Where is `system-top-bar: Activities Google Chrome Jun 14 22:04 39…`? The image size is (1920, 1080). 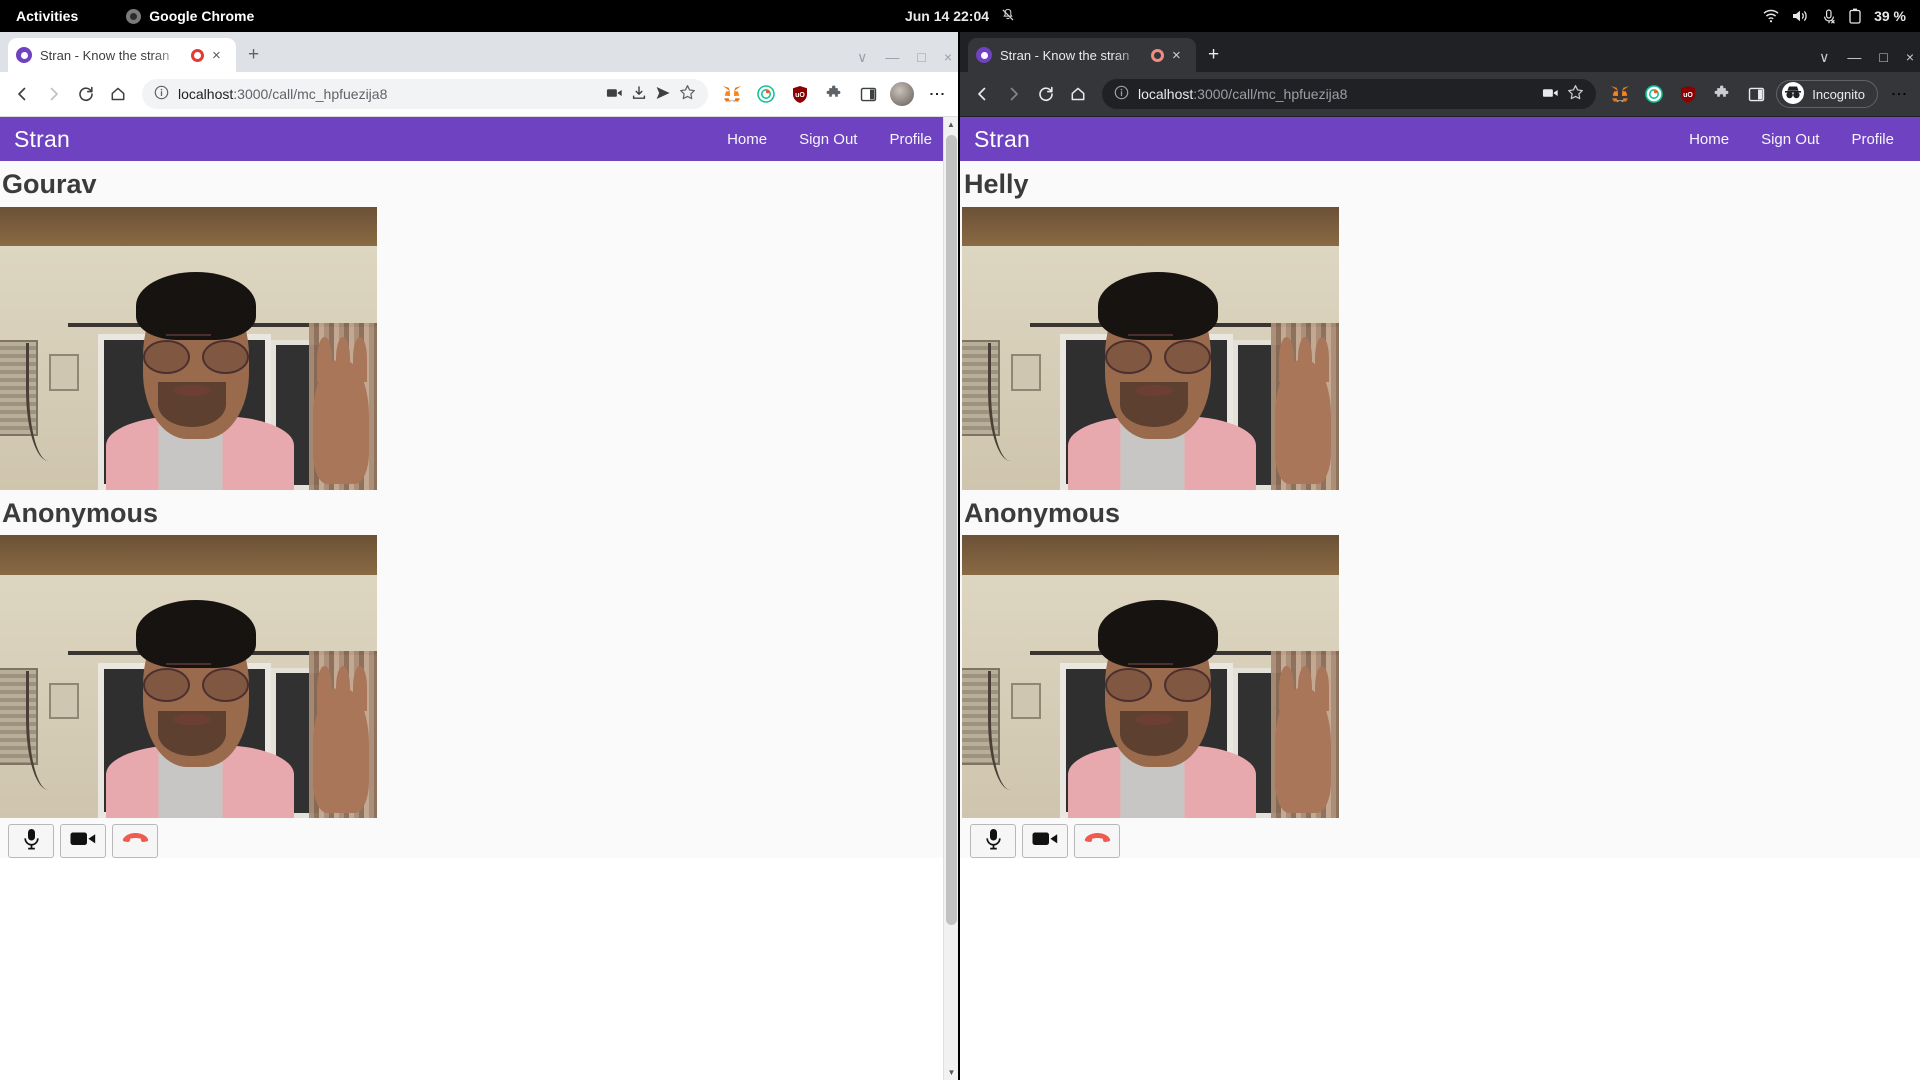
system-top-bar: Activities Google Chrome Jun 14 22:04 39… is located at coordinates (960, 16).